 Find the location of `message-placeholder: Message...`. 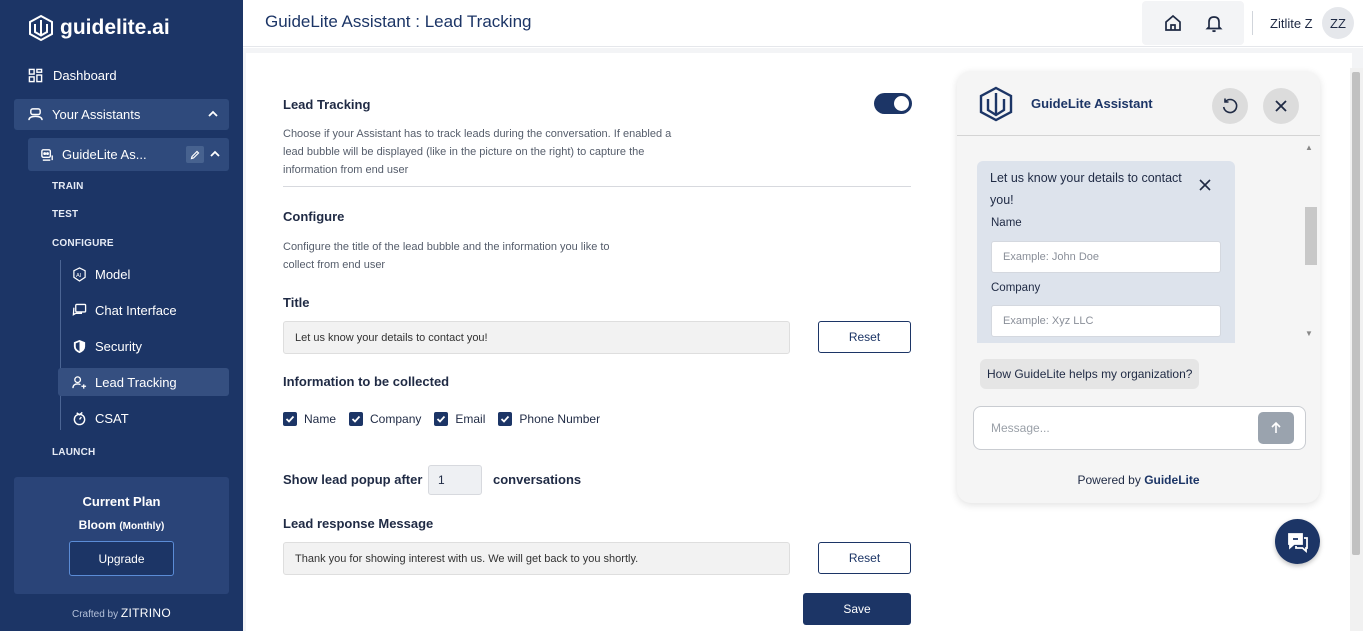

message-placeholder: Message... is located at coordinates (1020, 428).